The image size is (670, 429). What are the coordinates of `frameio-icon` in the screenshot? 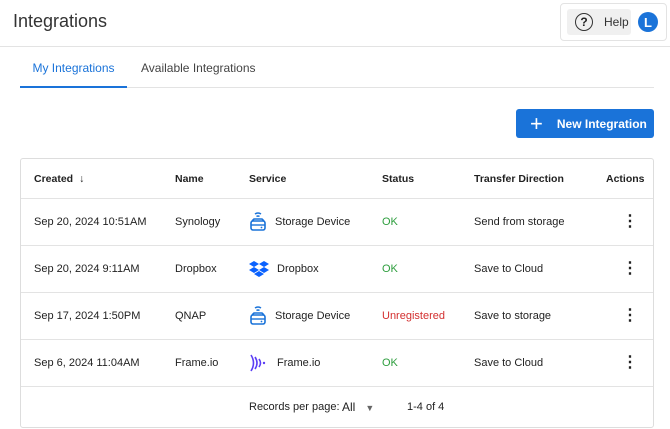 It's located at (263, 363).